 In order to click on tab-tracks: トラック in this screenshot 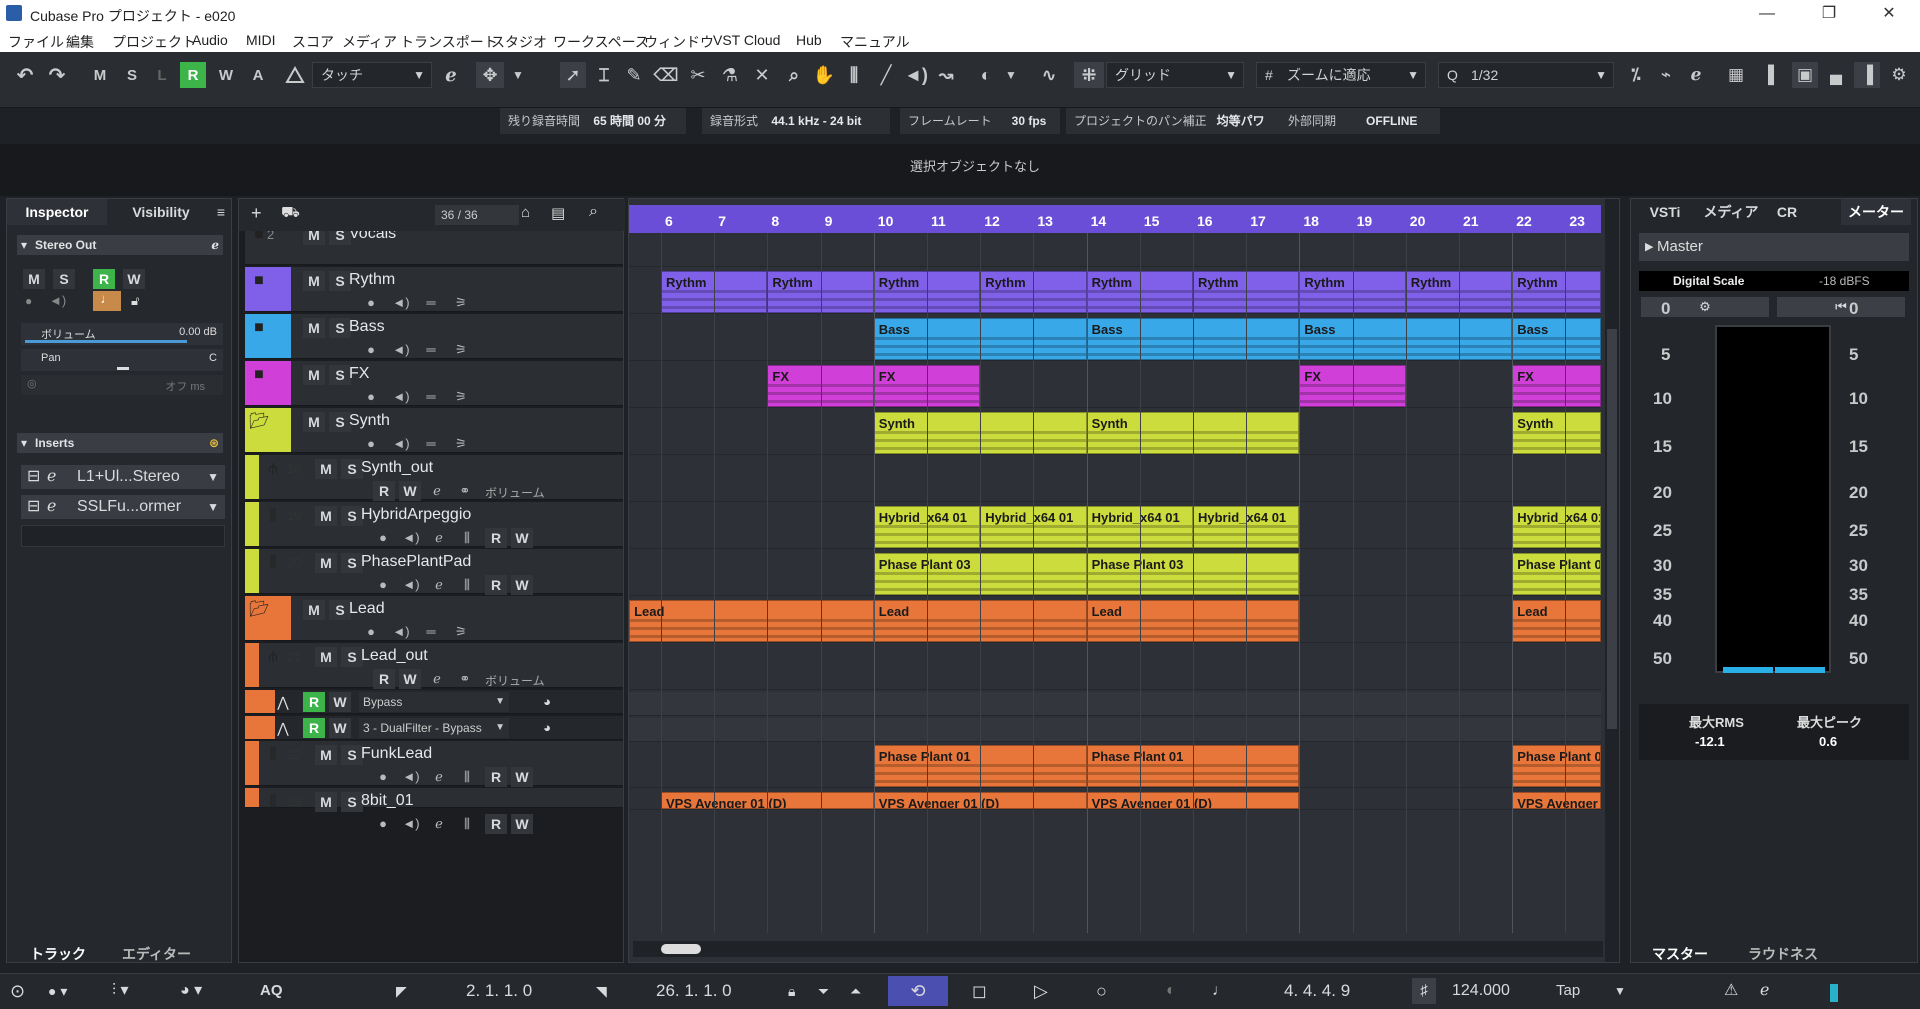, I will do `click(58, 954)`.